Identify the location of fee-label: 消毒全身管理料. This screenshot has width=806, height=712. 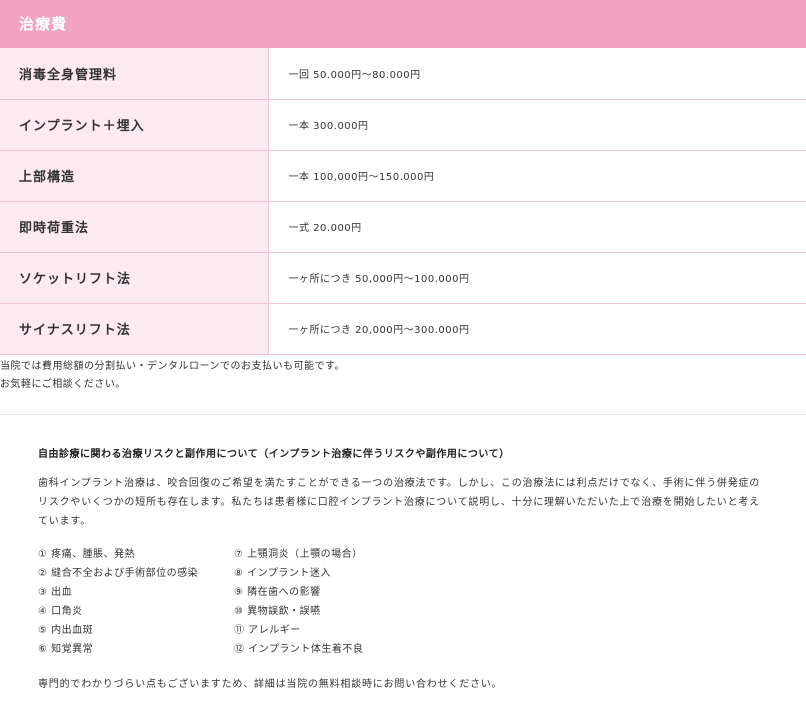
(134, 74).